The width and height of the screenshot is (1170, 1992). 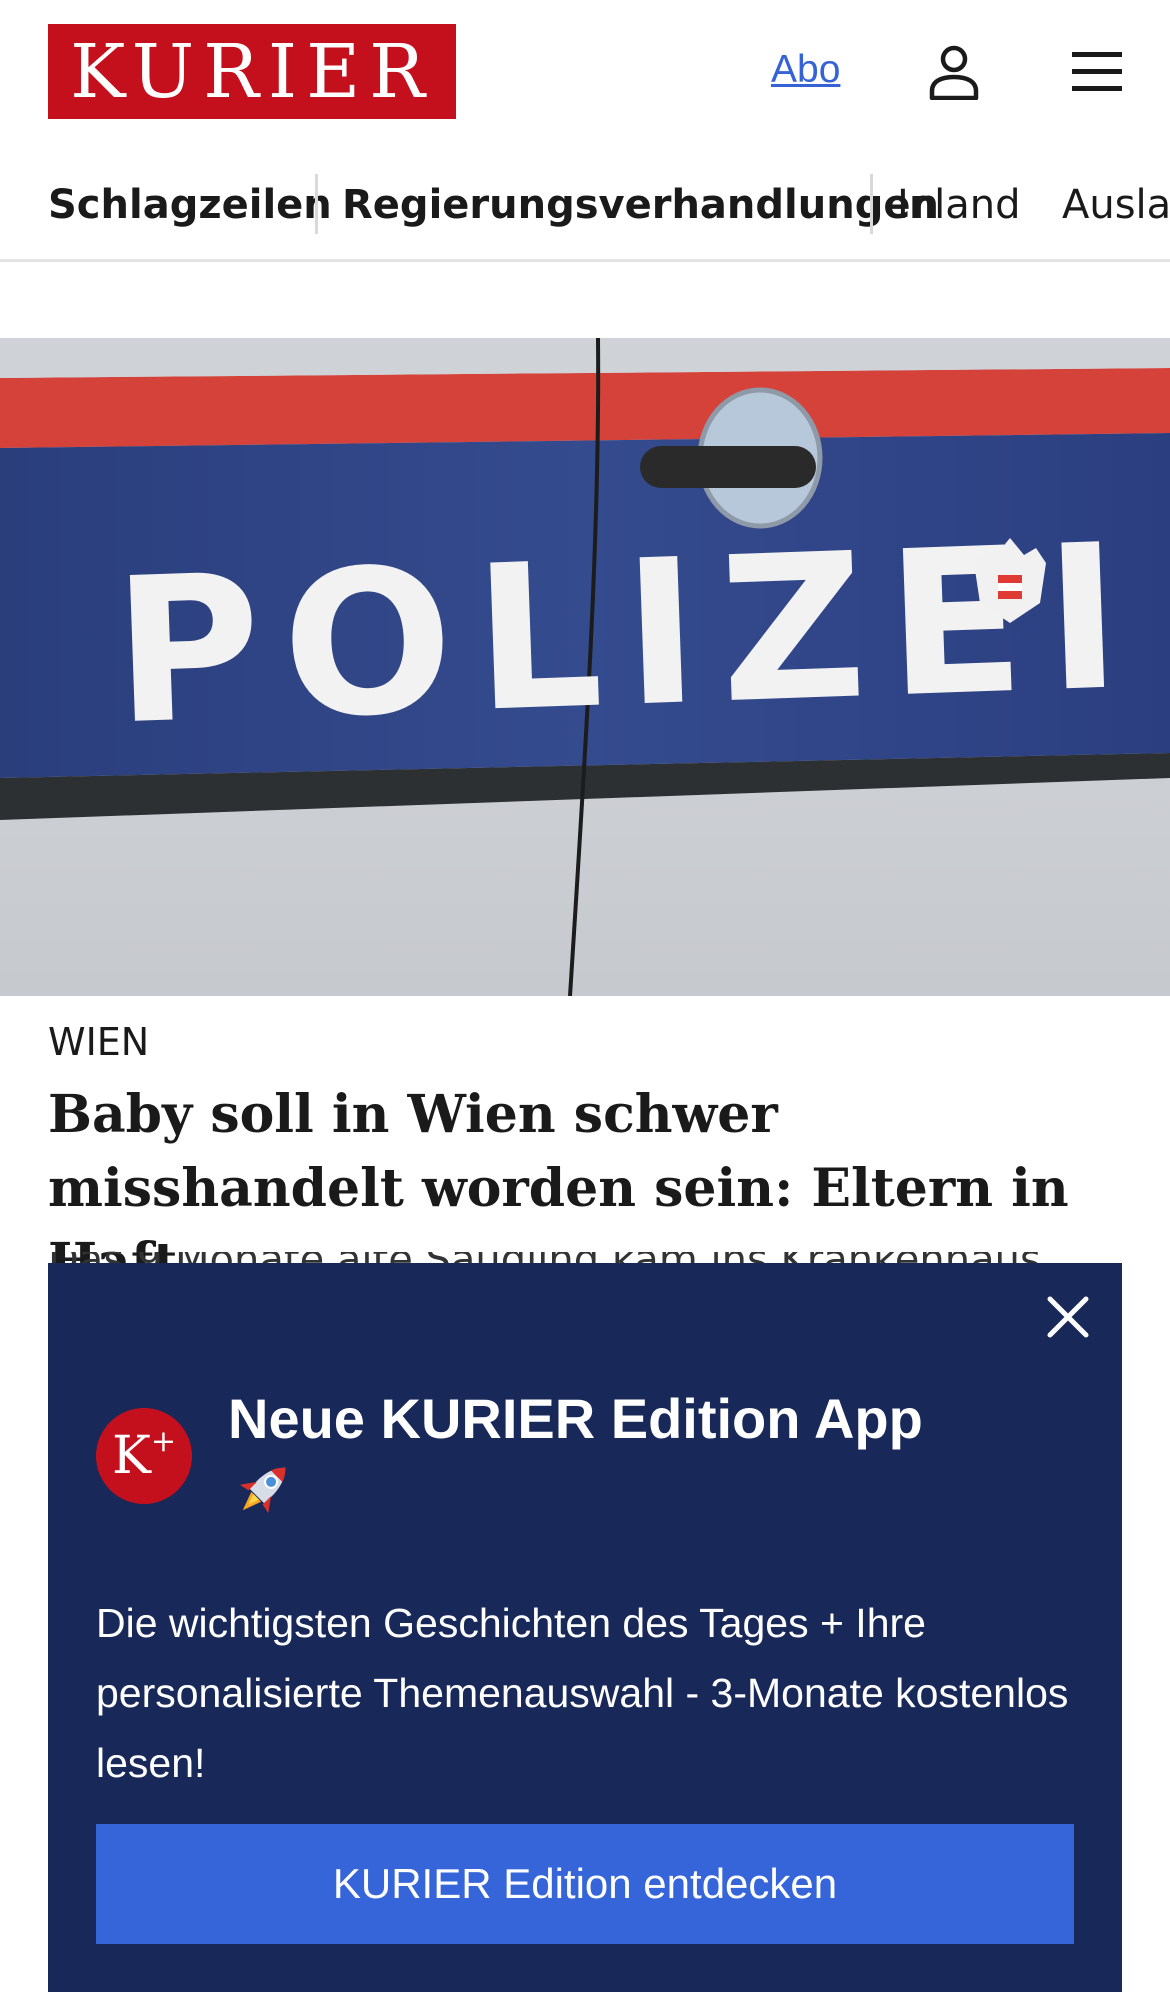 I want to click on nav-item-schlagzeilen: Schlagzeilen, so click(x=190, y=205).